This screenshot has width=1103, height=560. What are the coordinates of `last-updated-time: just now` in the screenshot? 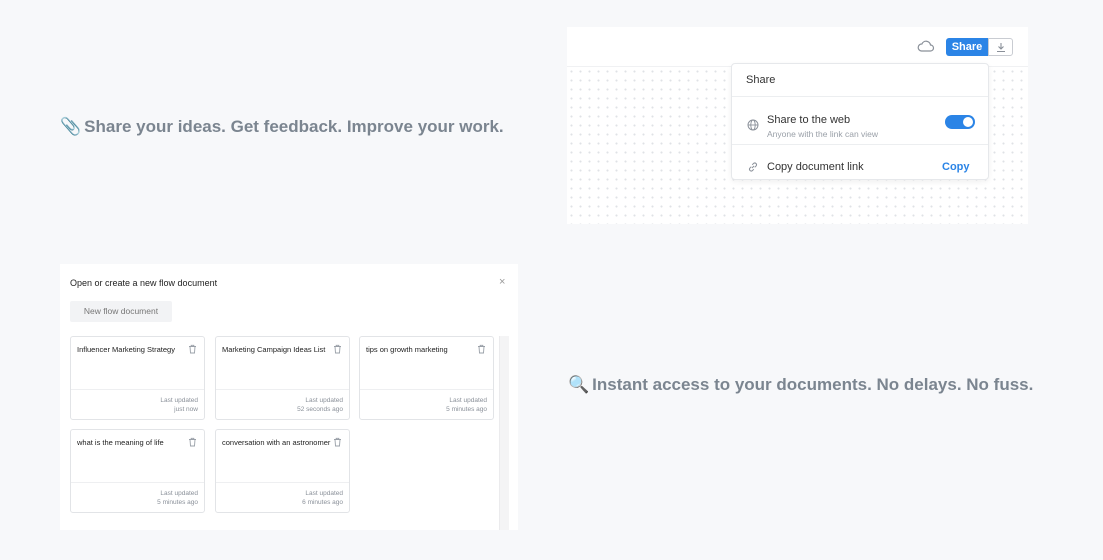 It's located at (186, 409).